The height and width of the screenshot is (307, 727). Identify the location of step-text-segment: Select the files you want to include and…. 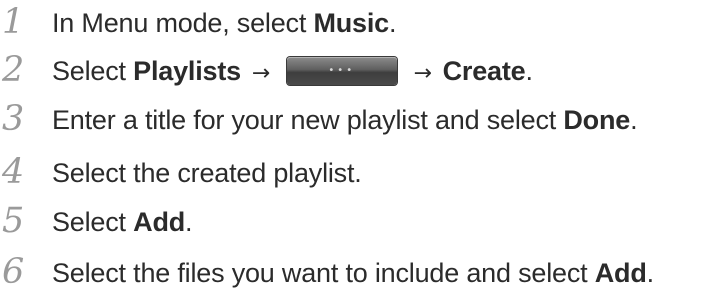
(323, 273).